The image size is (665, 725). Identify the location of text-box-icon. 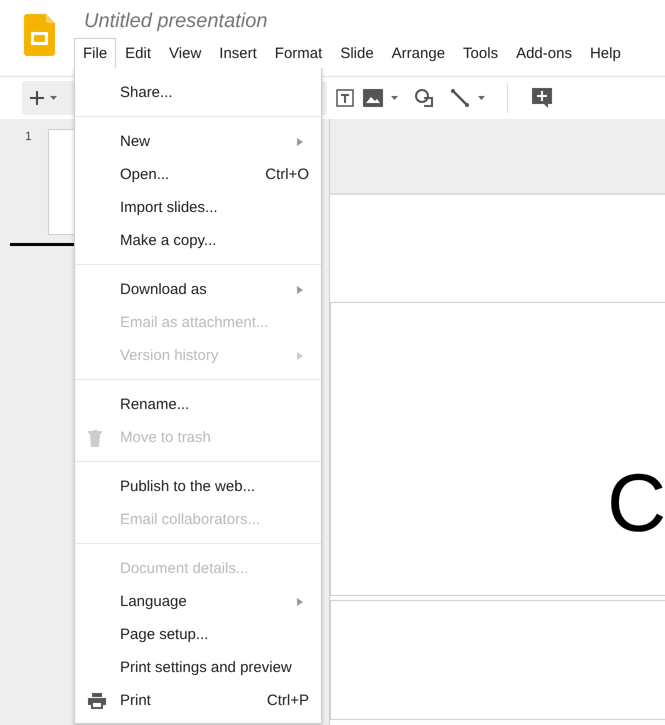
(345, 98).